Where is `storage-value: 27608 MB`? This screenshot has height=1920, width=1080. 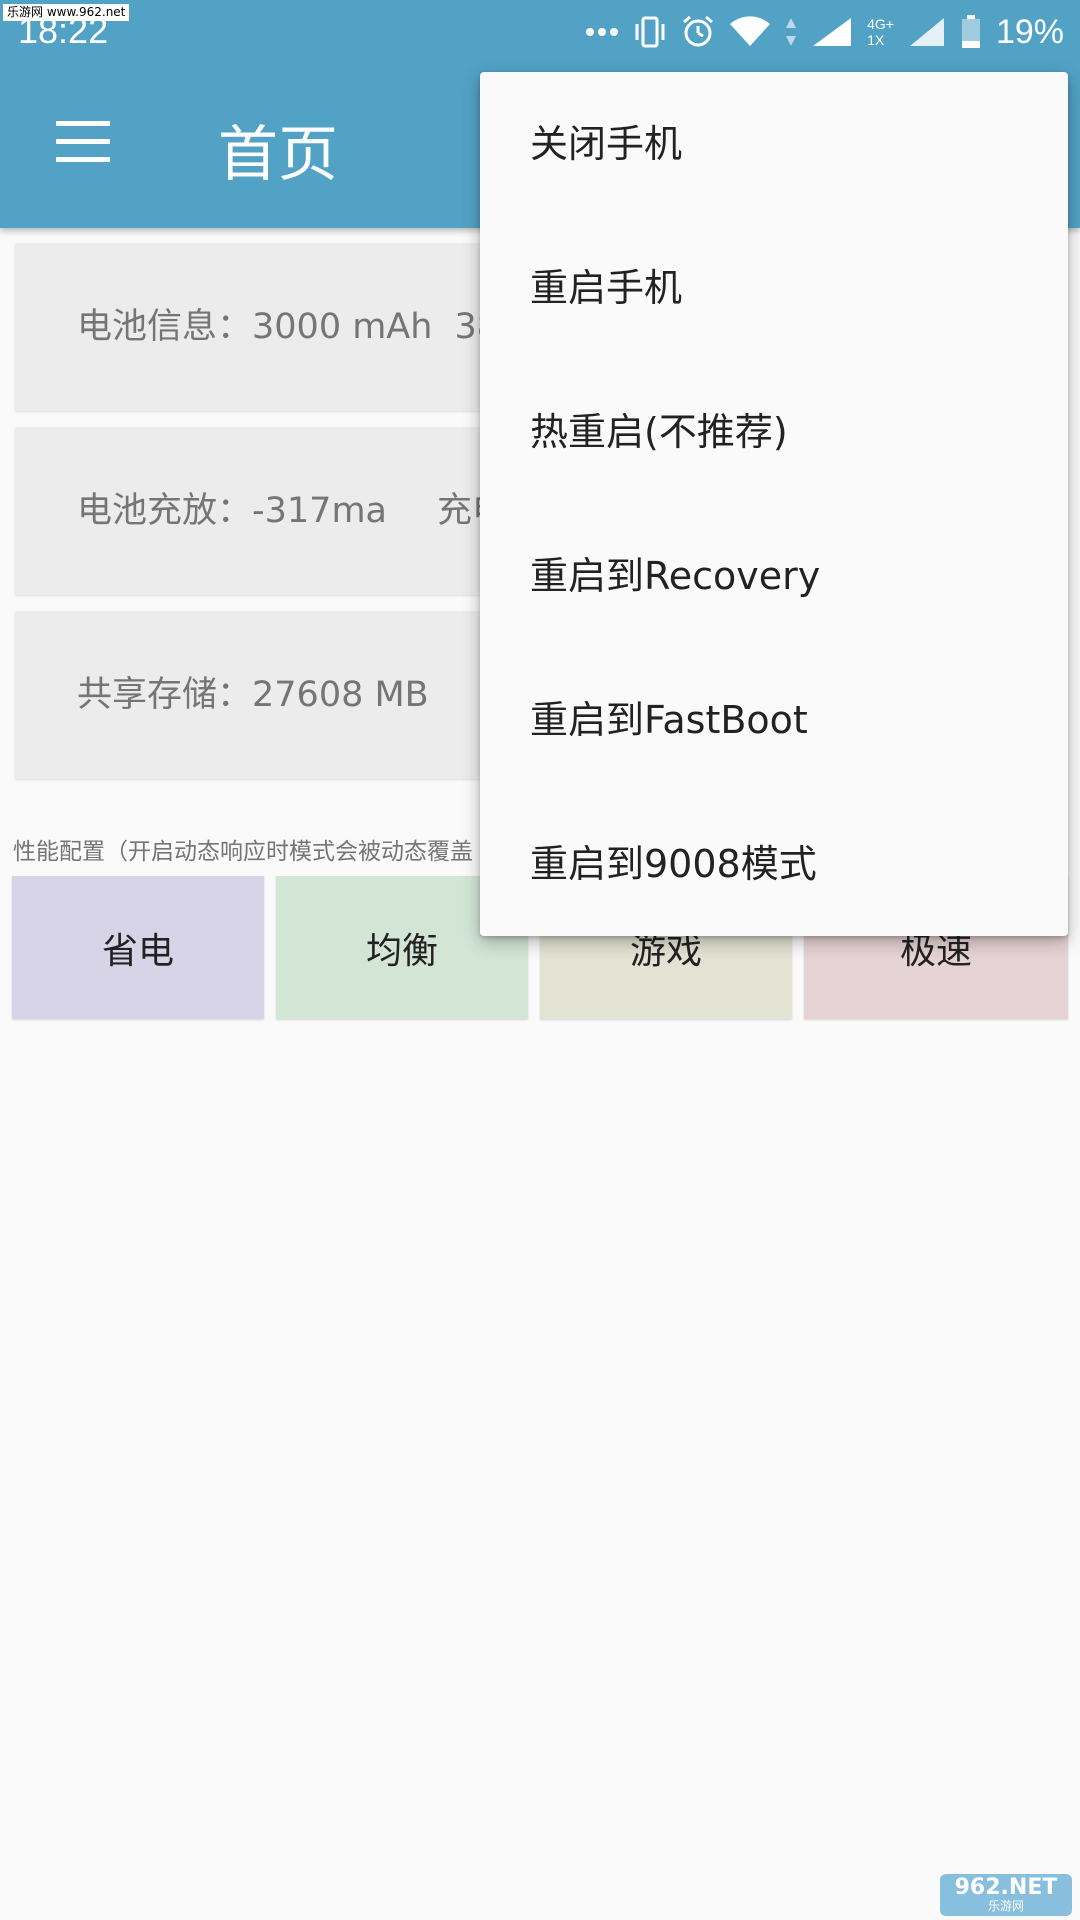 storage-value: 27608 MB is located at coordinates (340, 695).